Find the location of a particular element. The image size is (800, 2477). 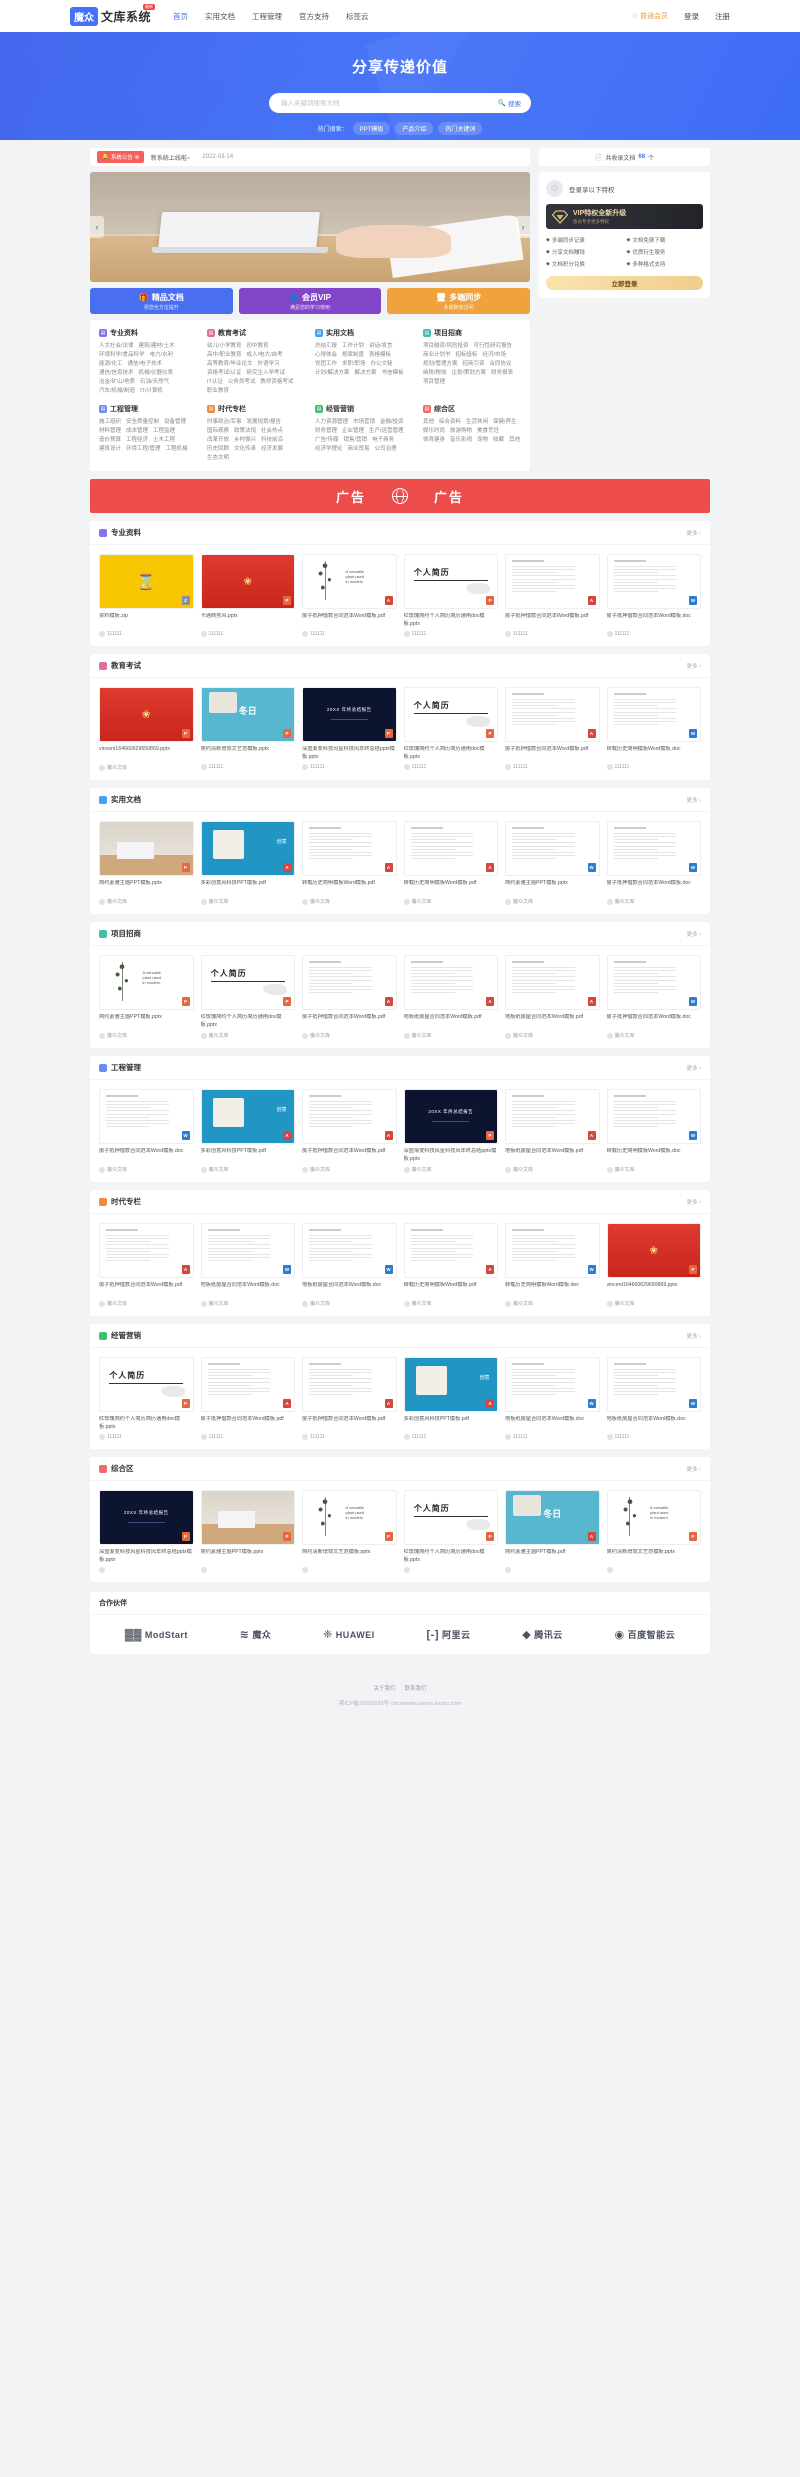

category-link: 建筑设计 is located at coordinates (110, 449).